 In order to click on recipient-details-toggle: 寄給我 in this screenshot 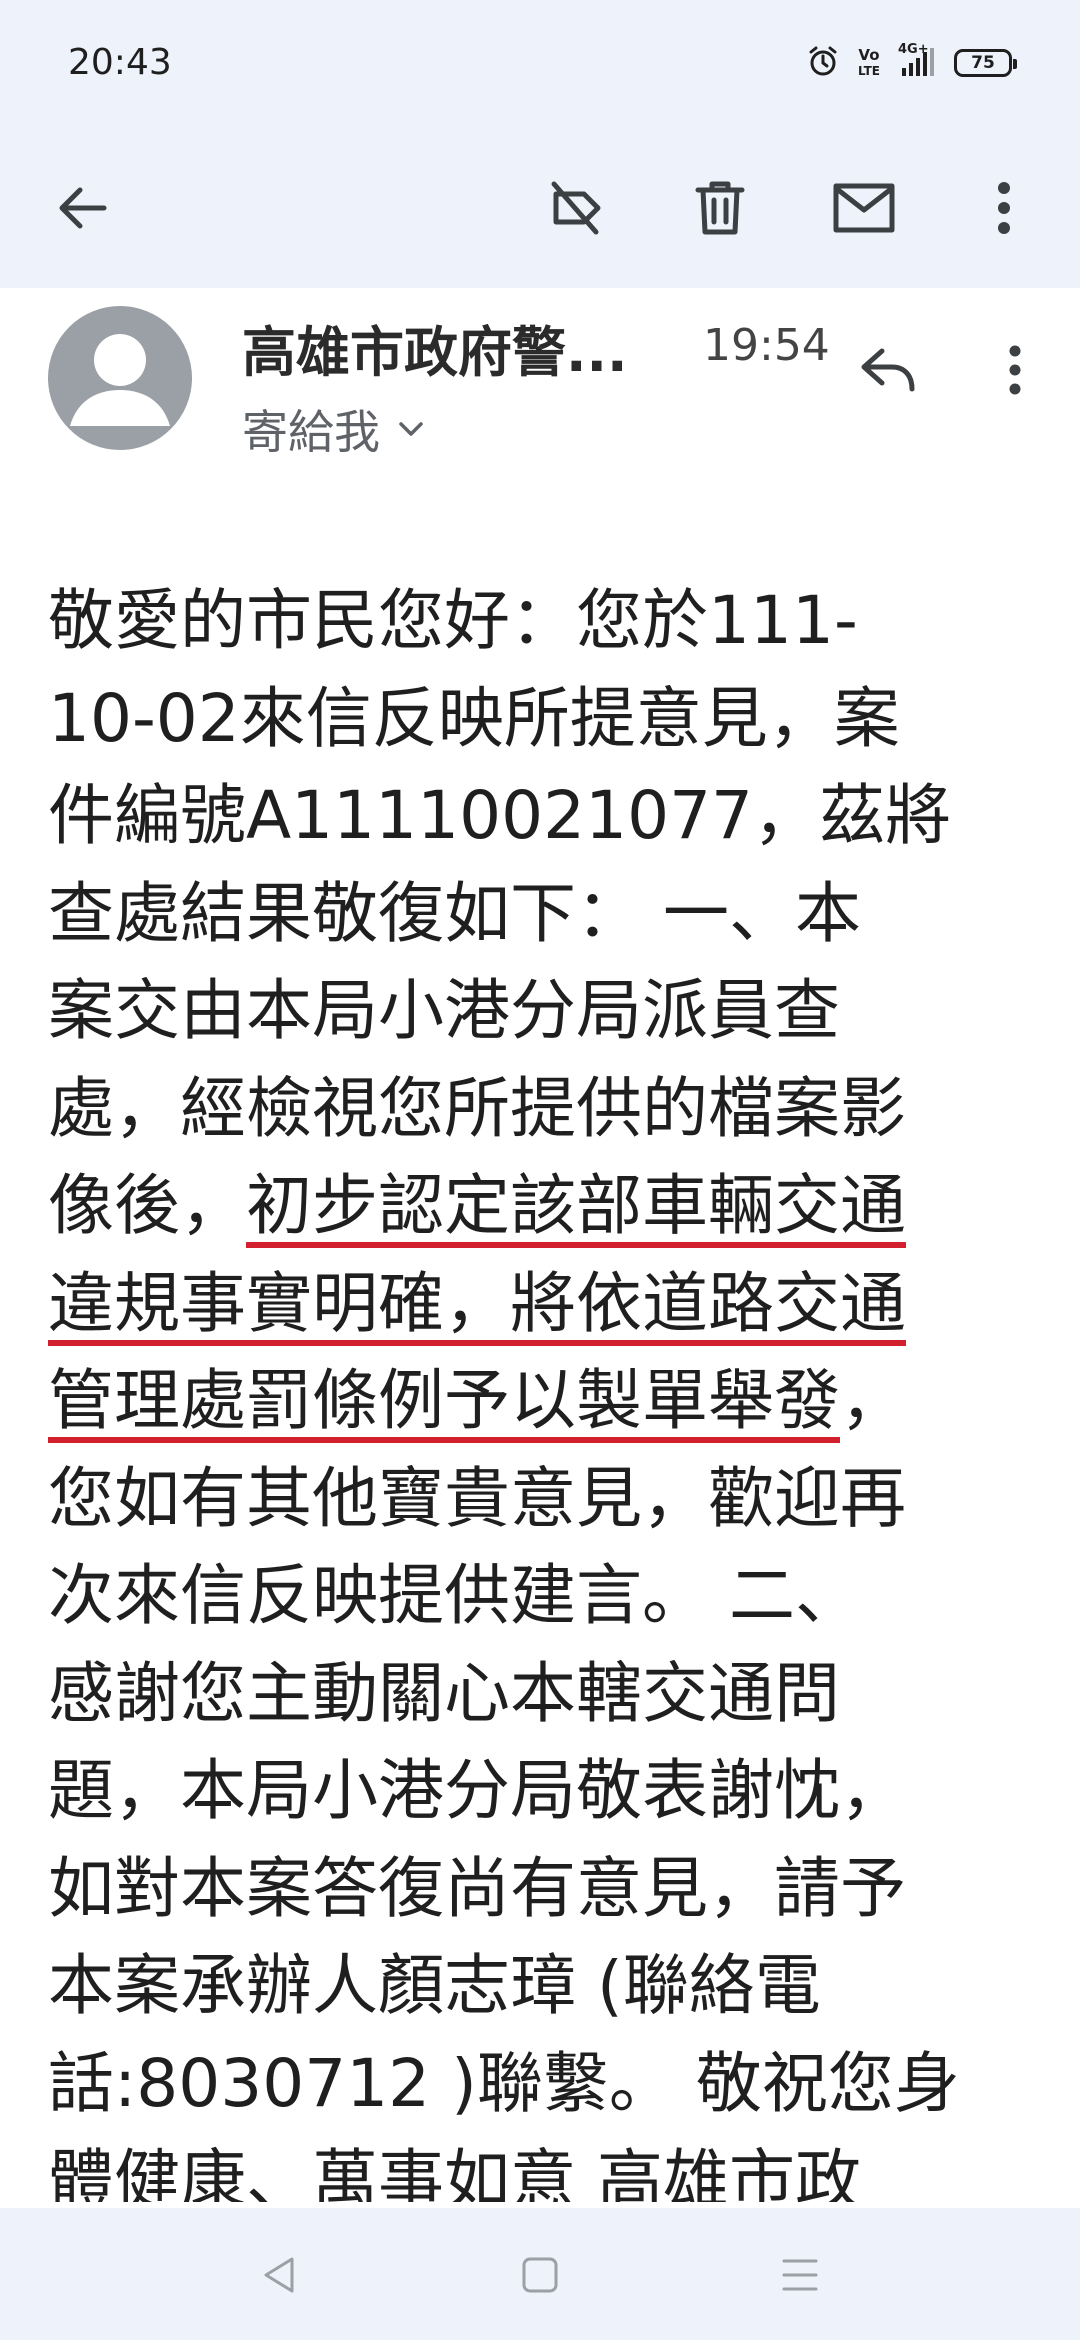, I will do `click(333, 429)`.